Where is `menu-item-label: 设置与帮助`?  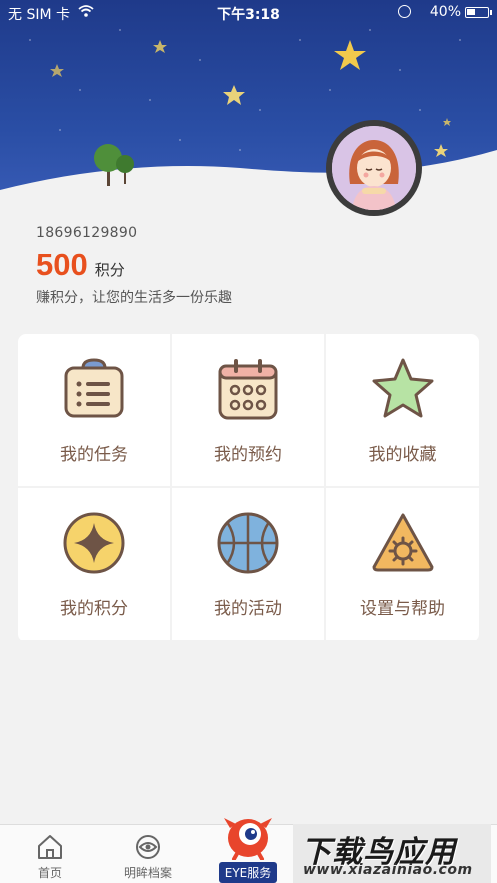
menu-item-label: 设置与帮助 is located at coordinates (402, 609).